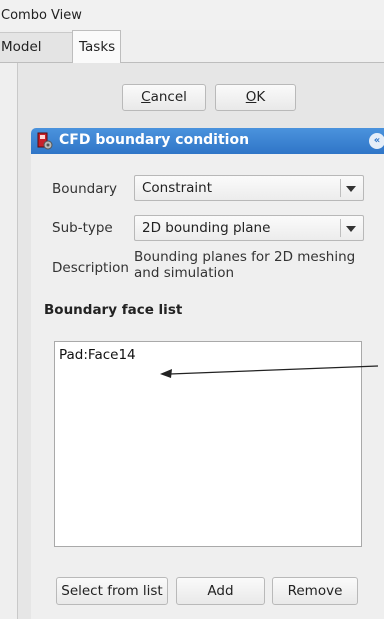 The width and height of the screenshot is (384, 619). What do you see at coordinates (21, 47) in the screenshot?
I see `tab-model-label: Model` at bounding box center [21, 47].